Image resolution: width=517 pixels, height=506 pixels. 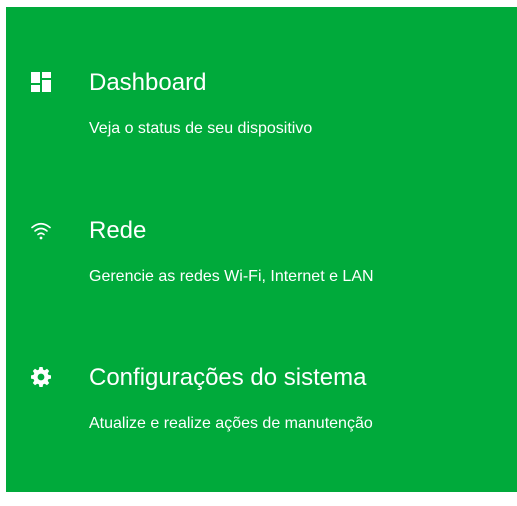 I want to click on menu-item-description: Veja o status de seu dispositivo, so click(x=201, y=128).